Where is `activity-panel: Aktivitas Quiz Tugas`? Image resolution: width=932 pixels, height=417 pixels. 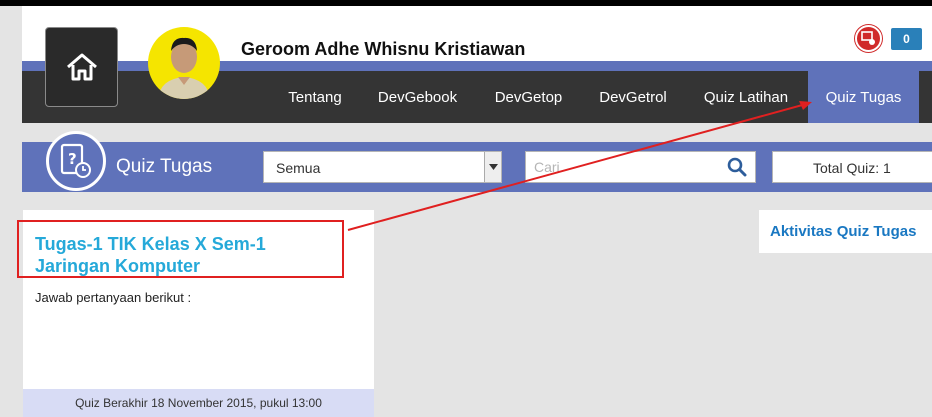 activity-panel: Aktivitas Quiz Tugas is located at coordinates (845, 231).